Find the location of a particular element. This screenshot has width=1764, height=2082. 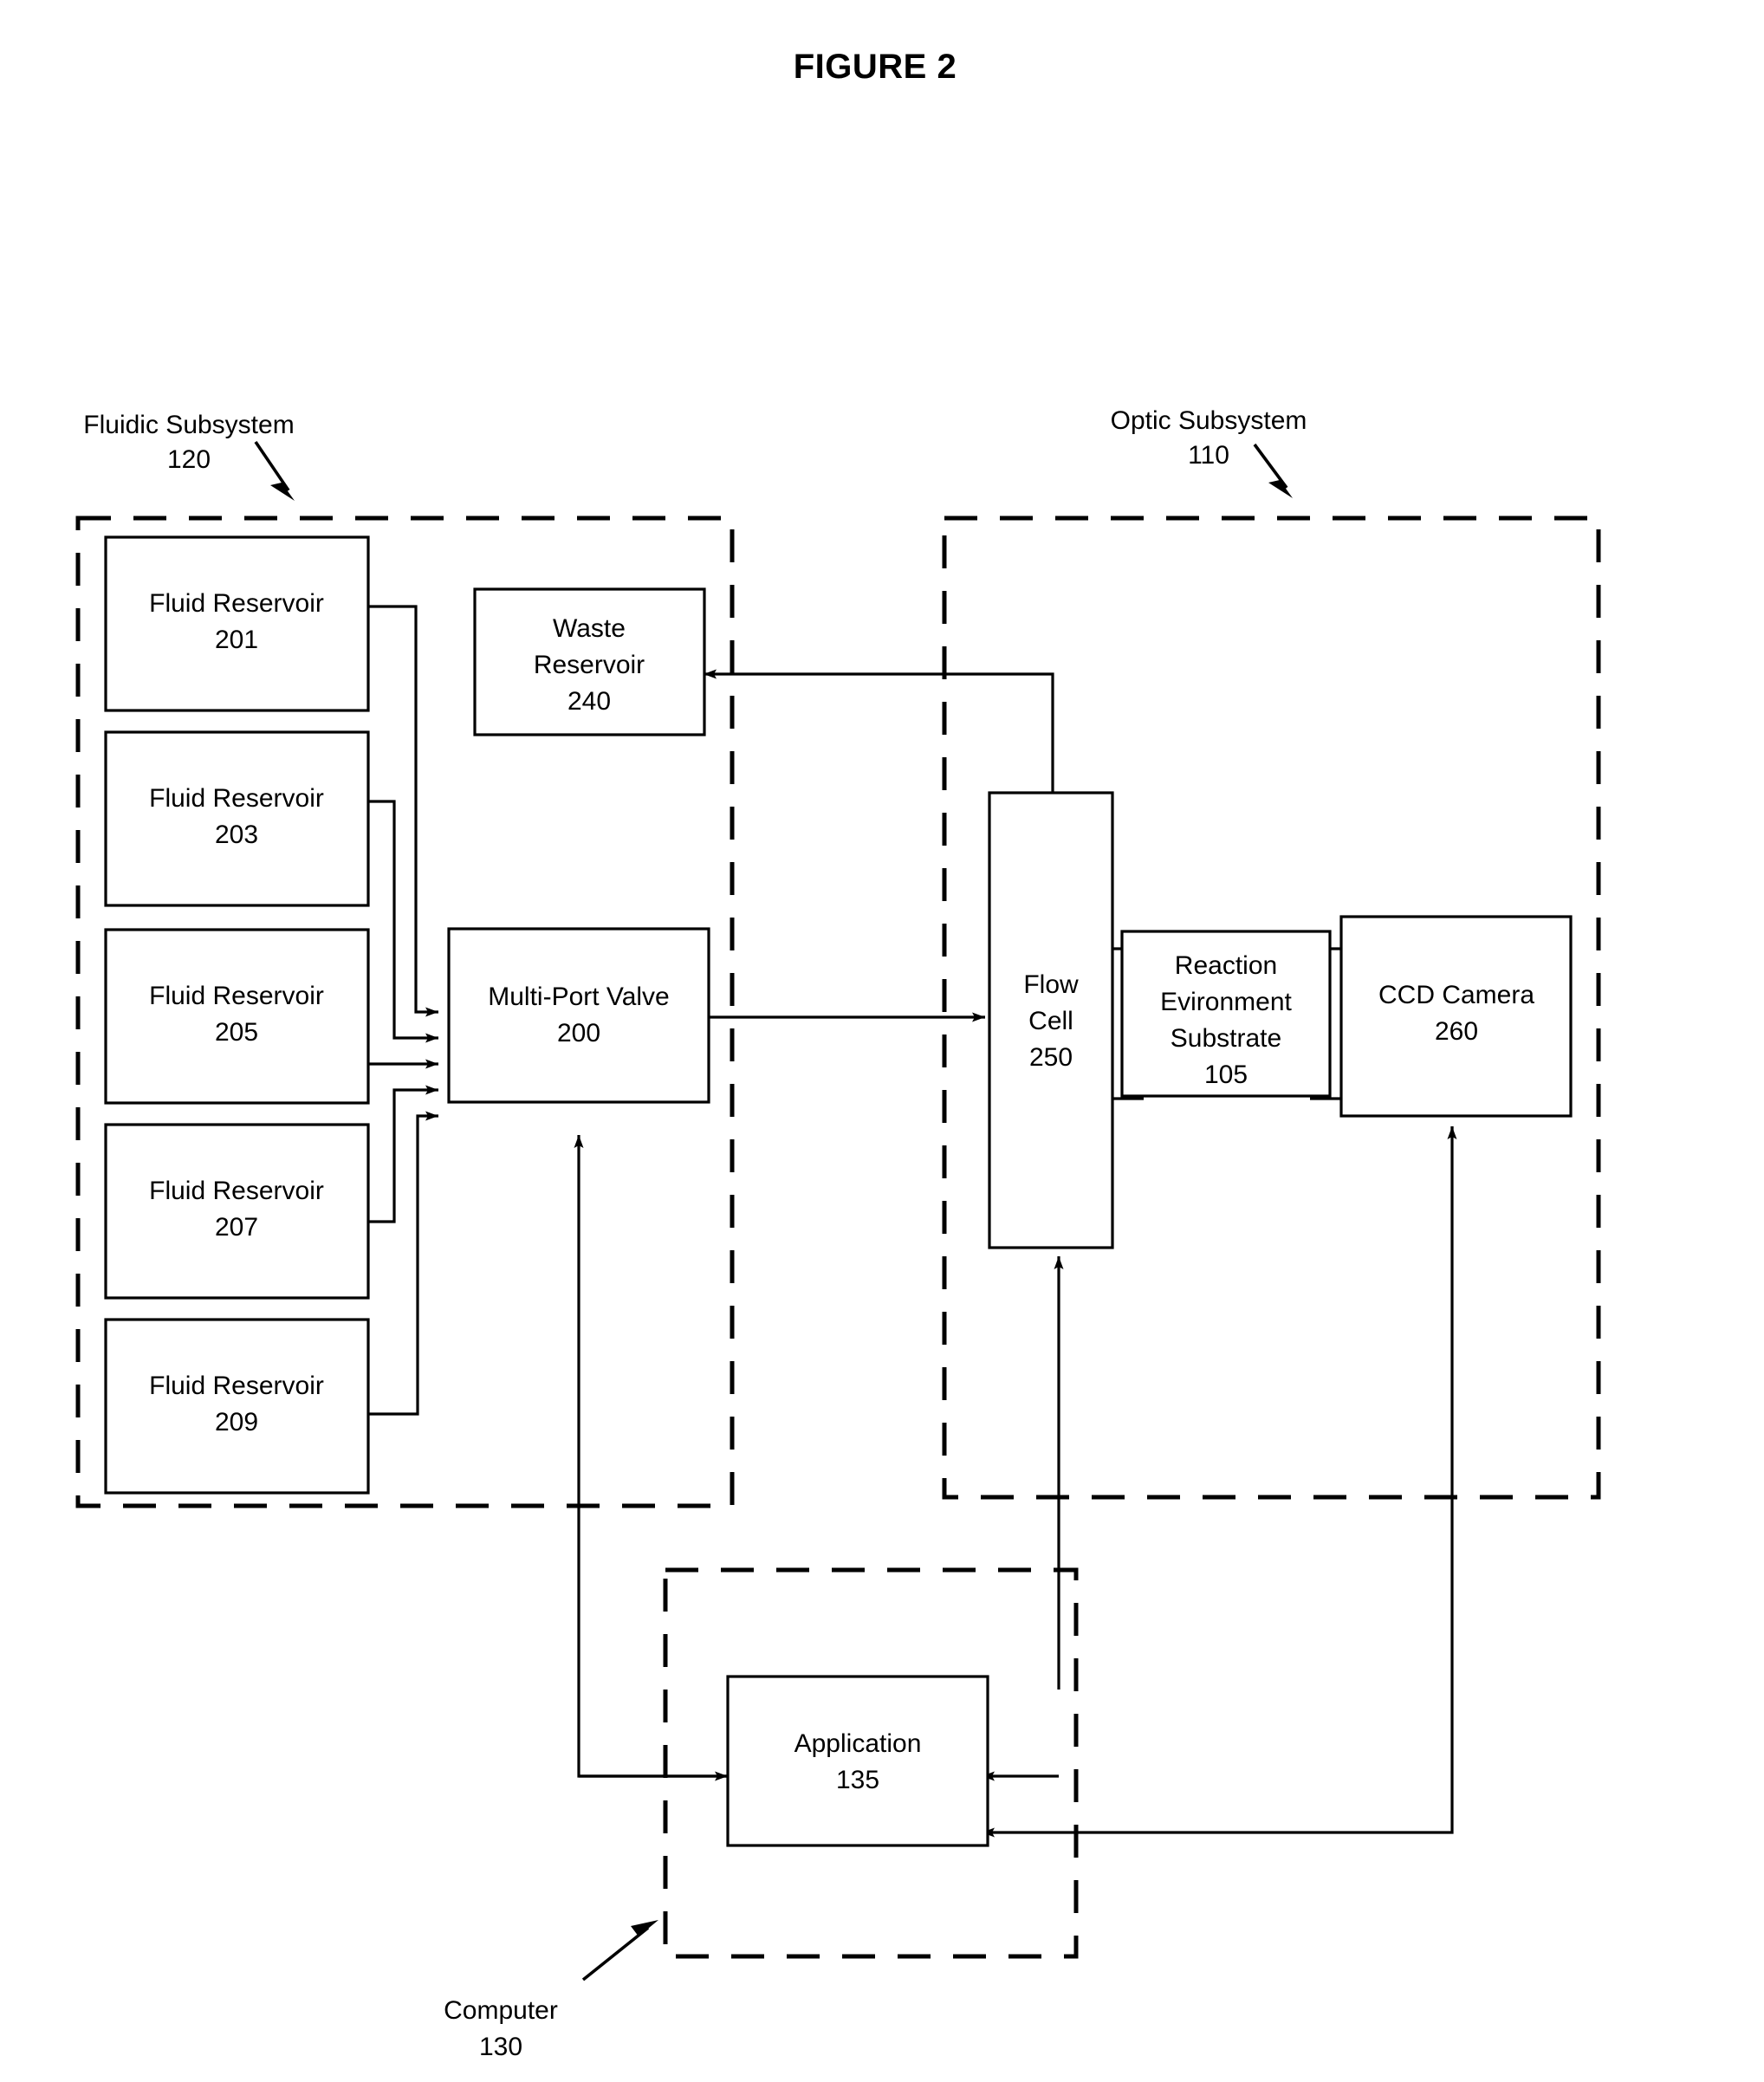

fluid-reservoir-207-ref: 207 is located at coordinates (236, 1227).